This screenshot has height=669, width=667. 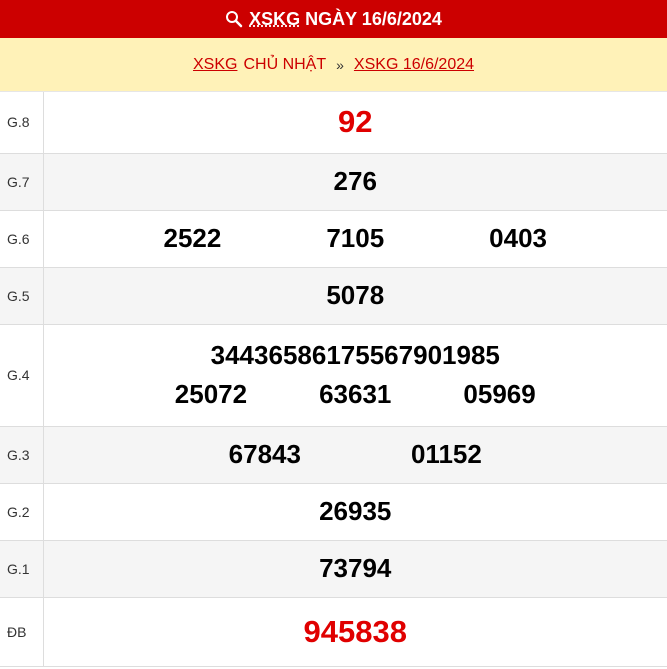 What do you see at coordinates (22, 239) in the screenshot?
I see `prize-label: G.6` at bounding box center [22, 239].